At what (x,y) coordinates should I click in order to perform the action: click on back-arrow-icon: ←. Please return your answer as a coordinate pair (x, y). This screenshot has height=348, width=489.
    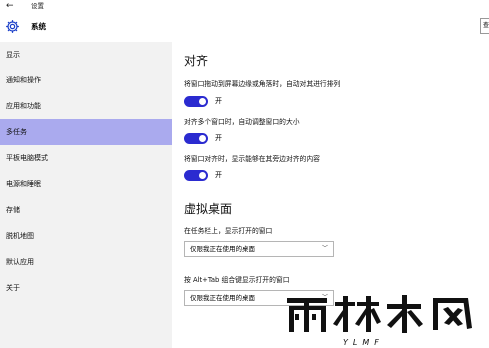
    Looking at the image, I should click on (10, 6).